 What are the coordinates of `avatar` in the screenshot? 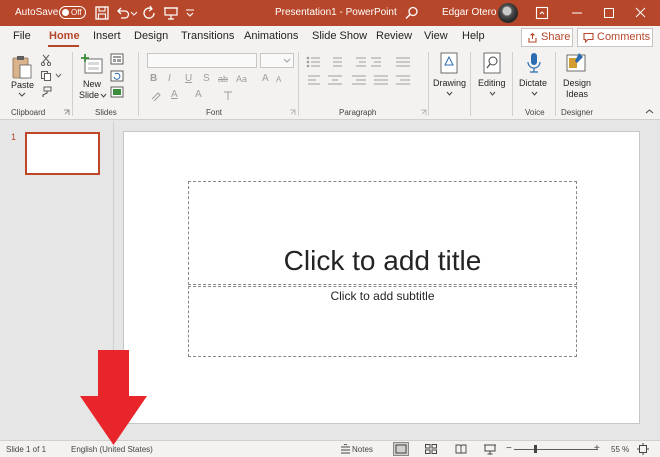 It's located at (508, 13).